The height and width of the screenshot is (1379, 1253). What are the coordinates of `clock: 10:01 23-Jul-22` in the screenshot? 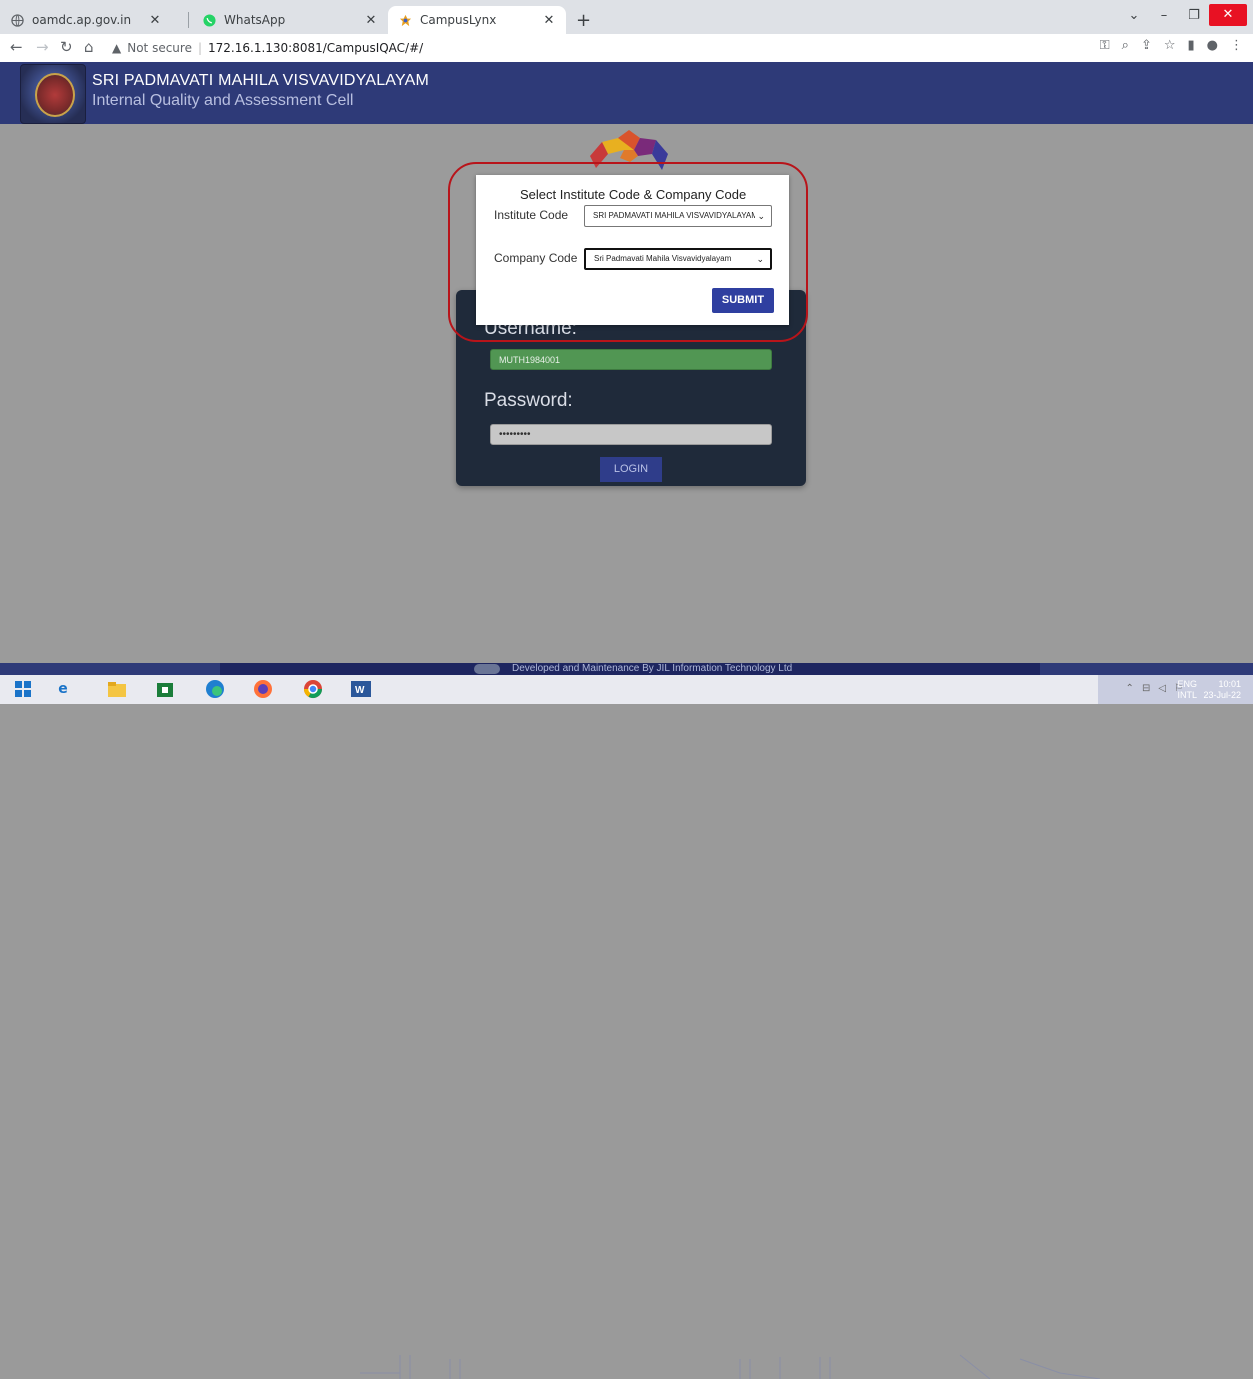 It's located at (1222, 690).